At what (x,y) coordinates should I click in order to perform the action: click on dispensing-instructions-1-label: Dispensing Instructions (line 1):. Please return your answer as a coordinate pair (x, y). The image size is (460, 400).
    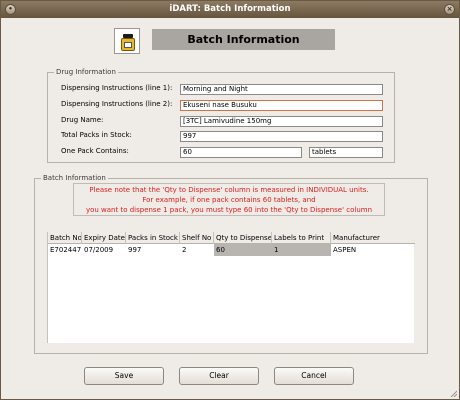
    Looking at the image, I should click on (117, 88).